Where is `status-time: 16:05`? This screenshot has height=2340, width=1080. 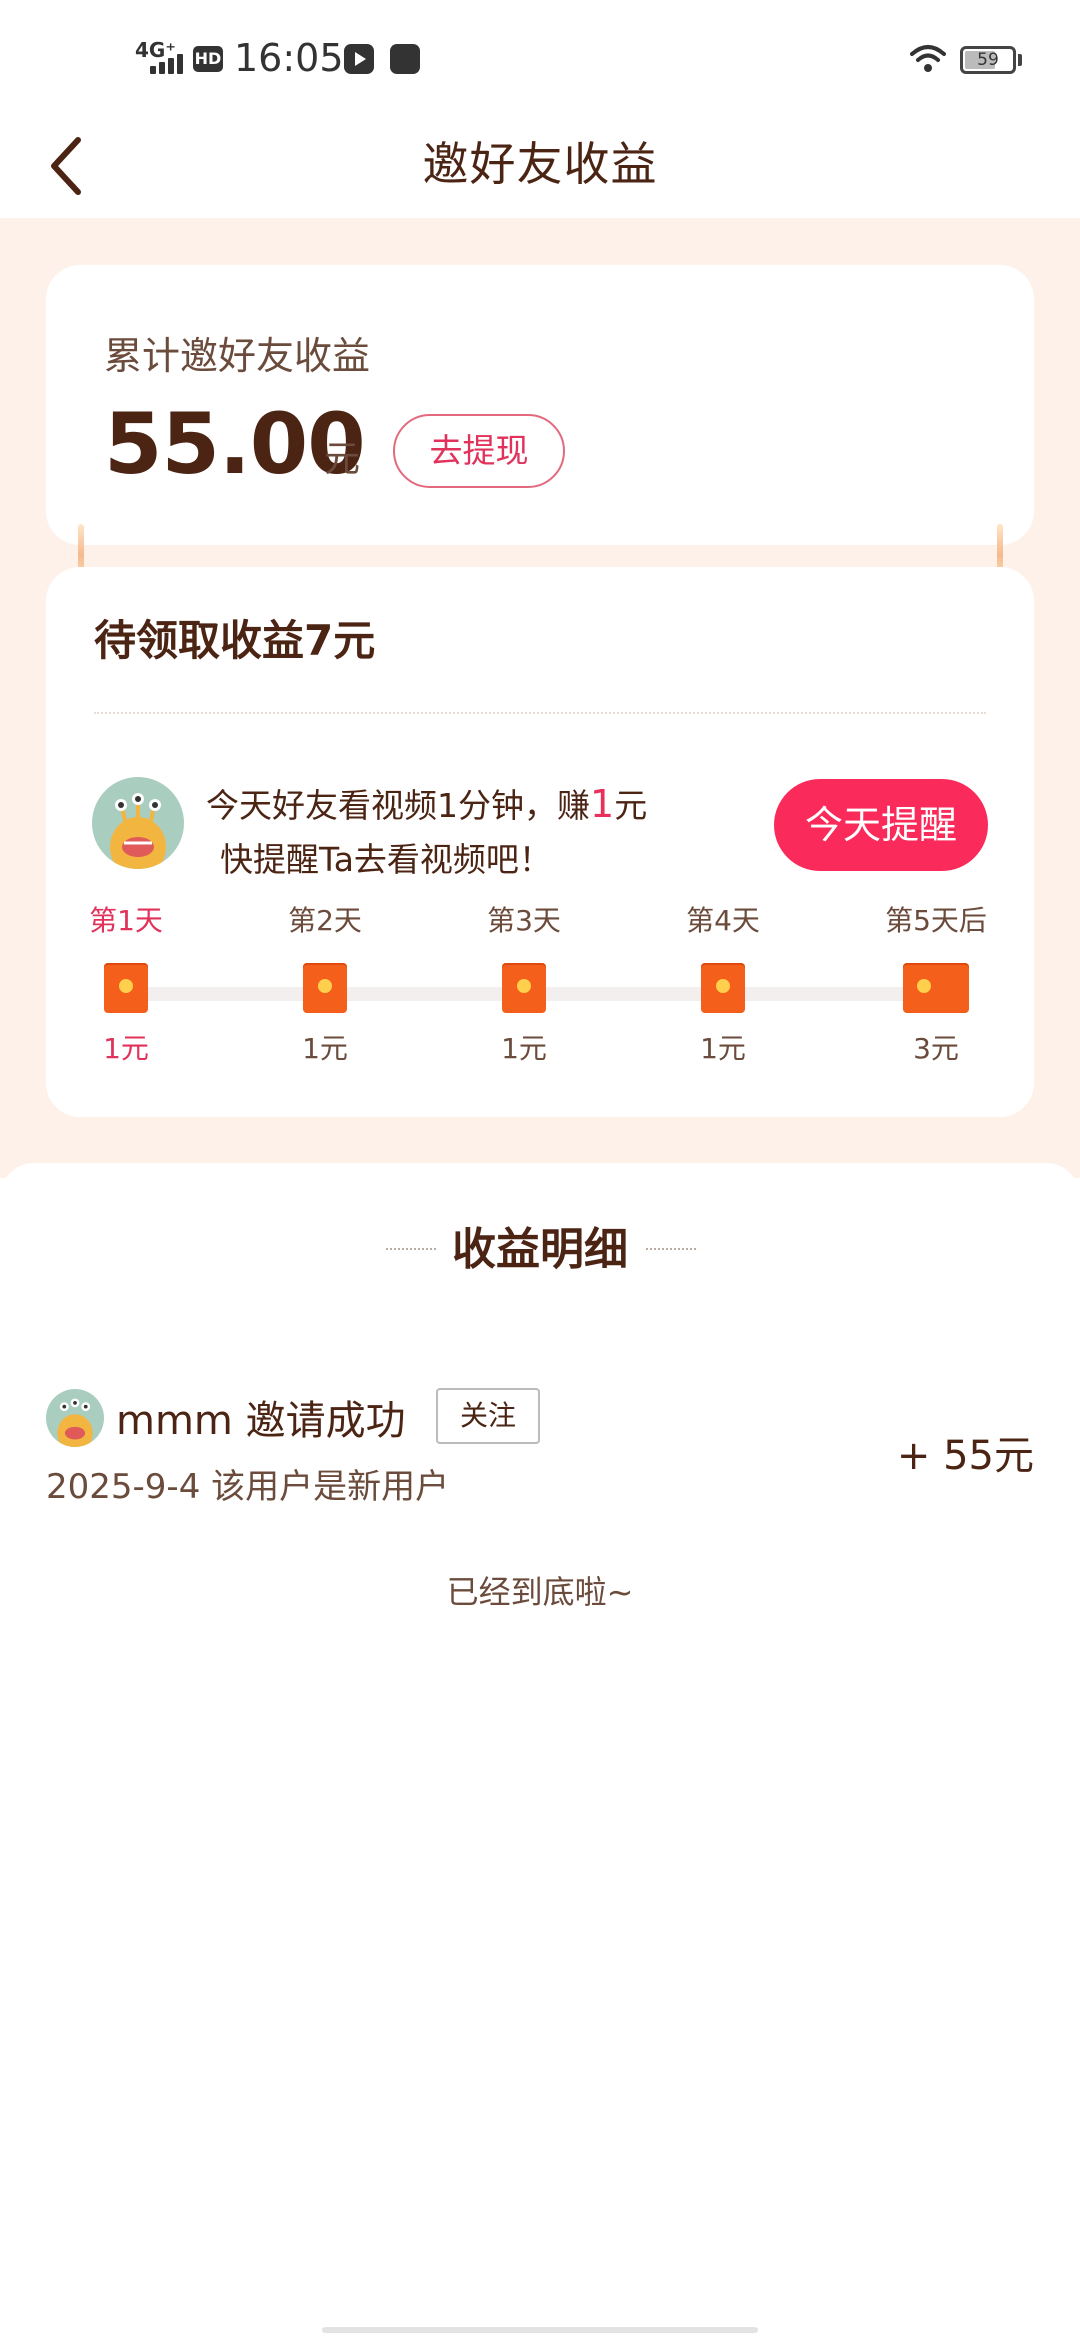 status-time: 16:05 is located at coordinates (289, 58).